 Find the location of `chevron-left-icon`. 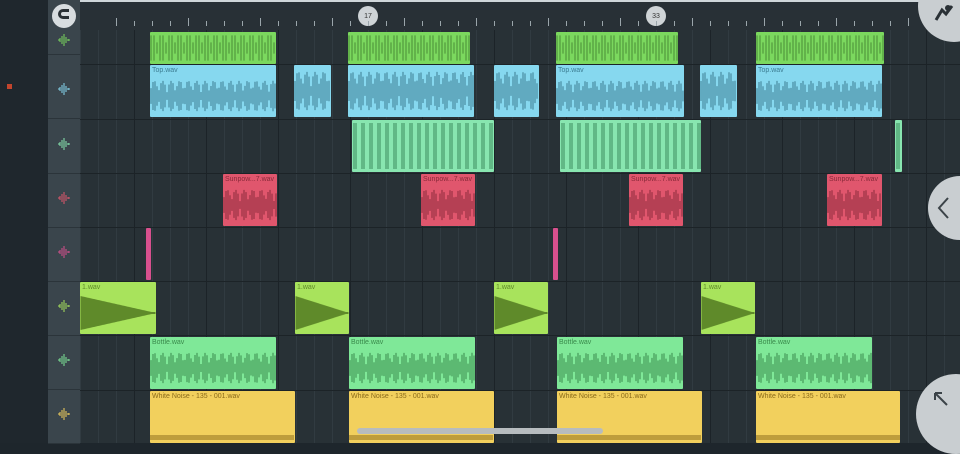

chevron-left-icon is located at coordinates (943, 210).